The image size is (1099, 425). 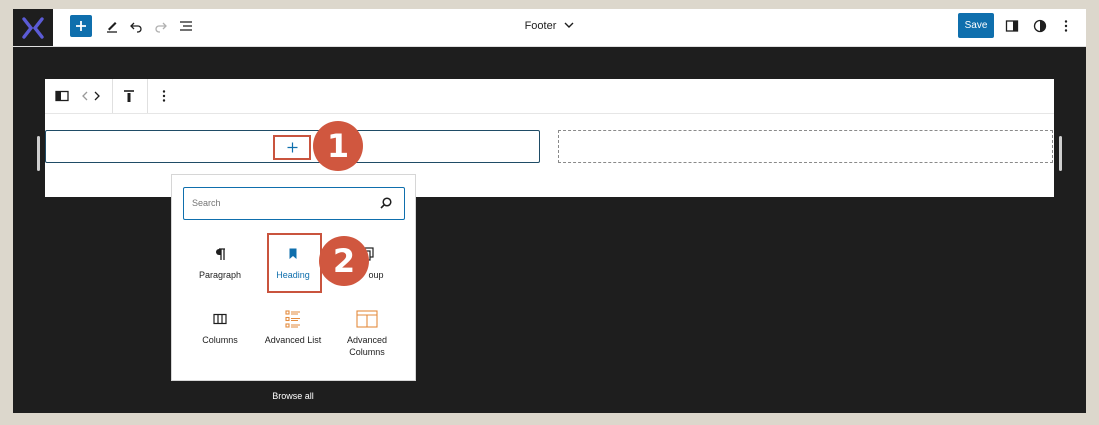 I want to click on list-view-icon, so click(x=186, y=26).